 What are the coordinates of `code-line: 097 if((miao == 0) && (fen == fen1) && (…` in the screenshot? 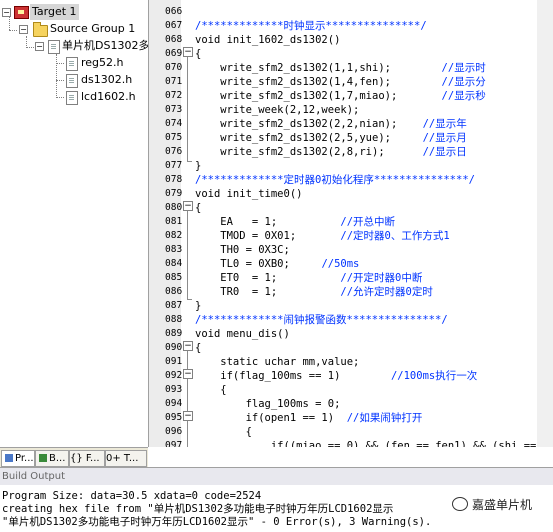 It's located at (351, 443).